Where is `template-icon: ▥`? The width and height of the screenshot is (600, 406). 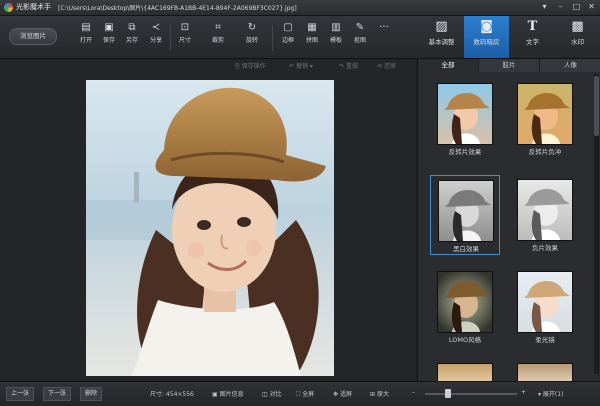
template-icon: ▥ is located at coordinates (336, 27).